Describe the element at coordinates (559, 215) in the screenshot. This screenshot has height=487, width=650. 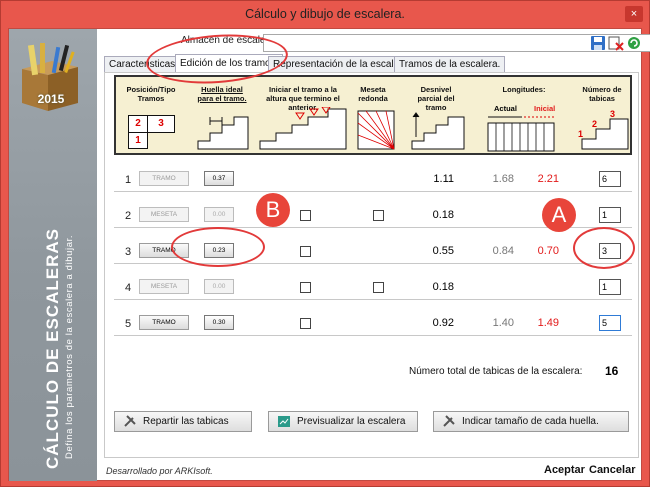
I see `annotation-a-badge: A` at that location.